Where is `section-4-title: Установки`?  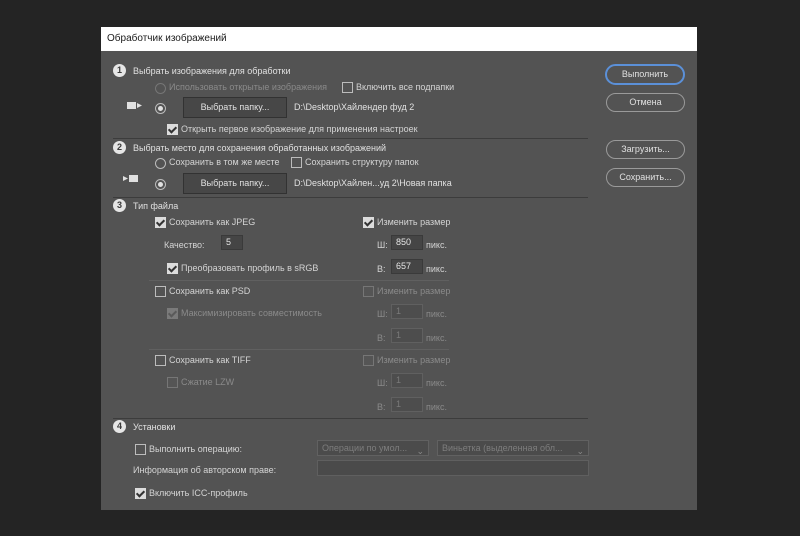 section-4-title: Установки is located at coordinates (154, 427).